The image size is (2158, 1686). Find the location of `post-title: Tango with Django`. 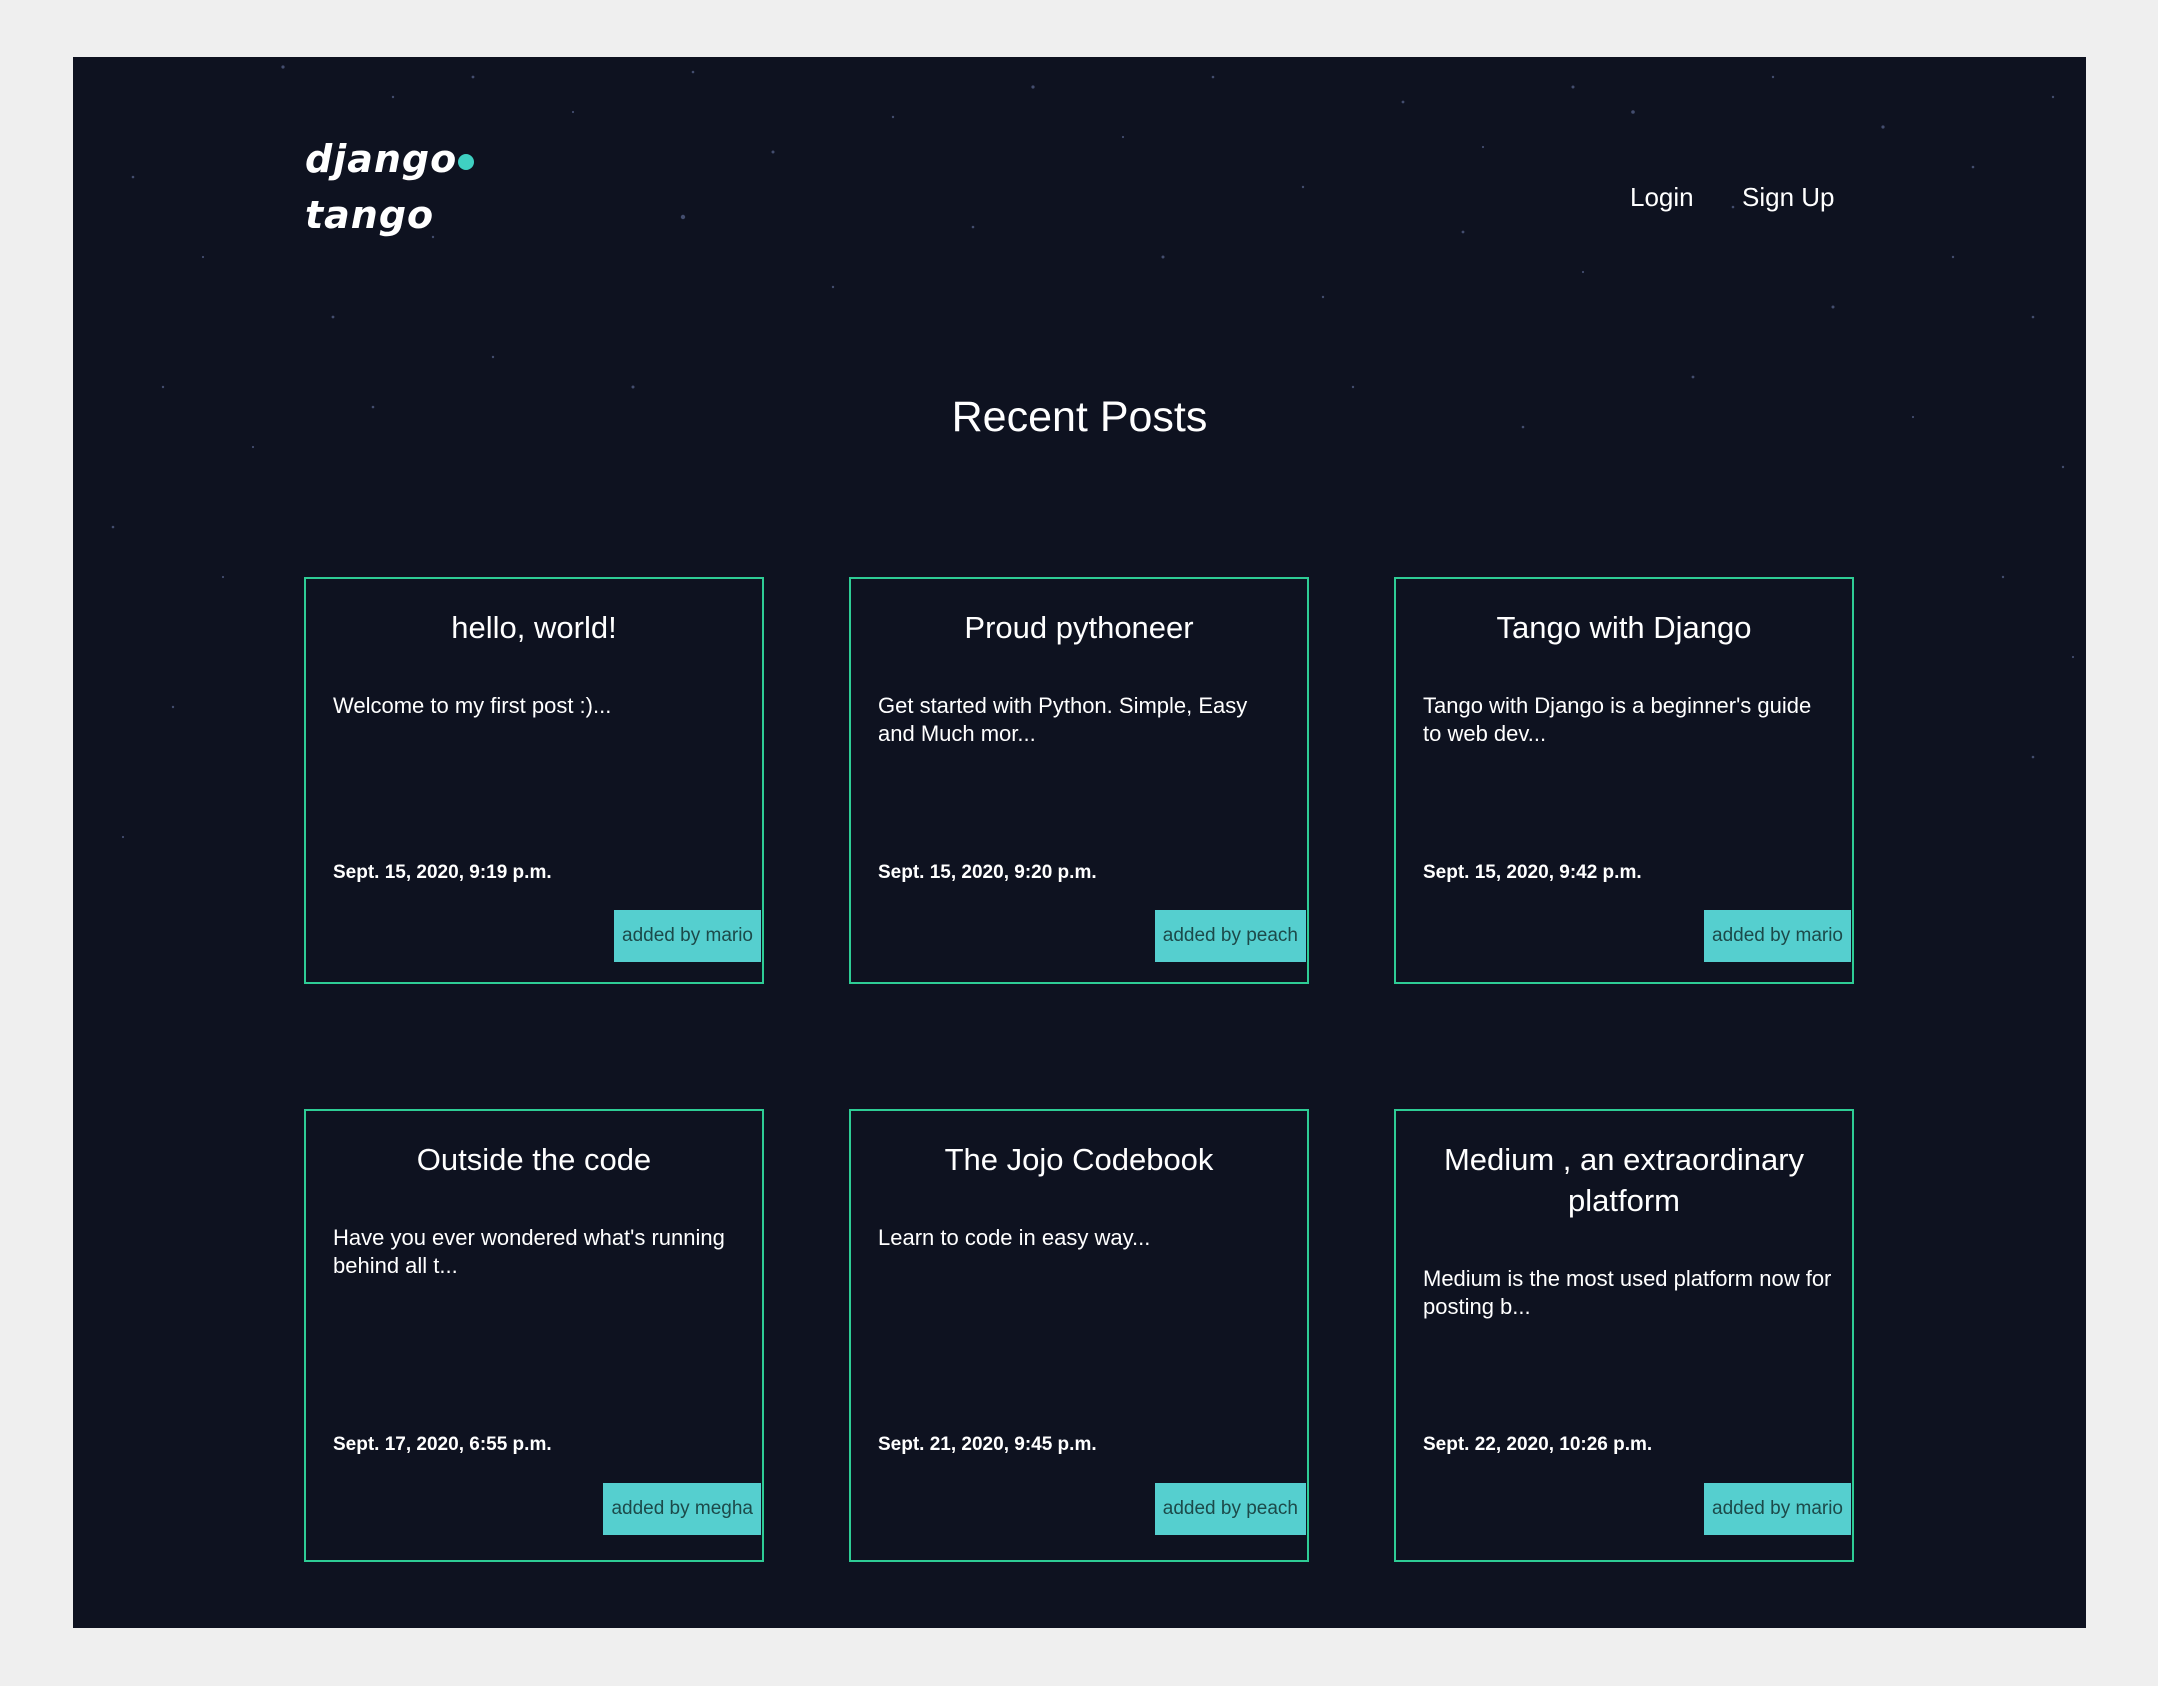

post-title: Tango with Django is located at coordinates (1624, 627).